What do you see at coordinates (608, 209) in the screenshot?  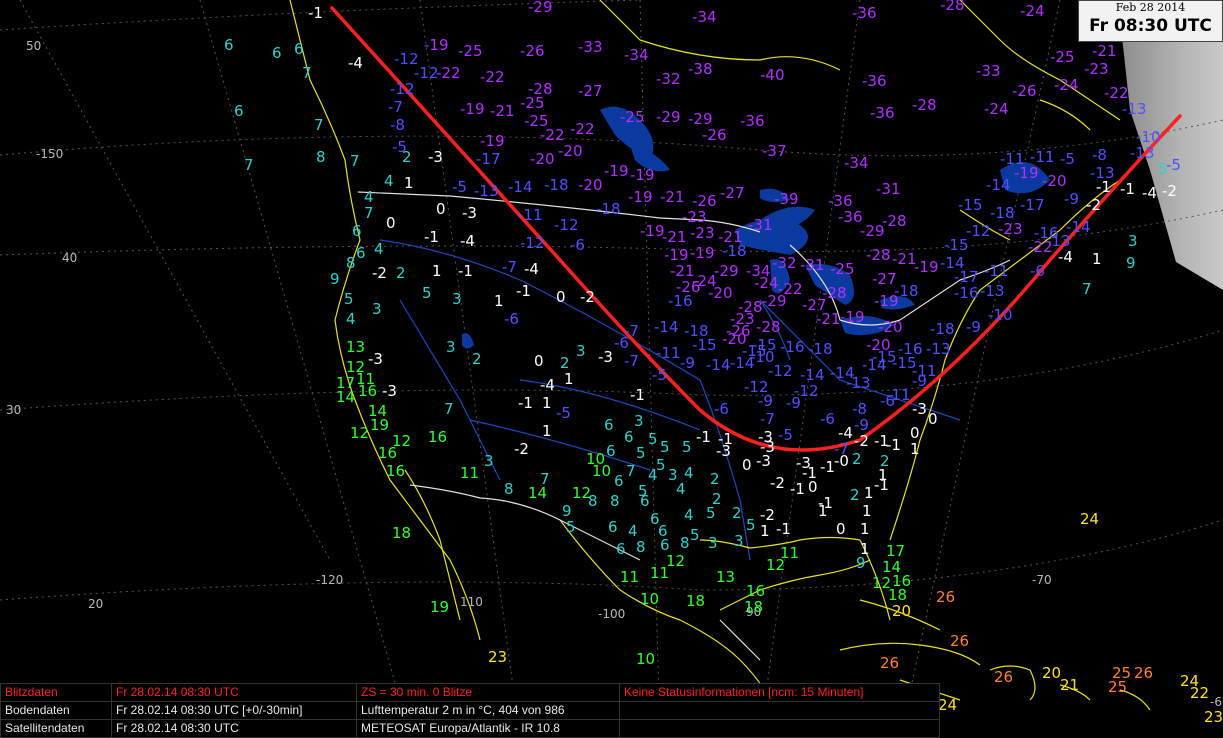 I see `temperature-label: -18` at bounding box center [608, 209].